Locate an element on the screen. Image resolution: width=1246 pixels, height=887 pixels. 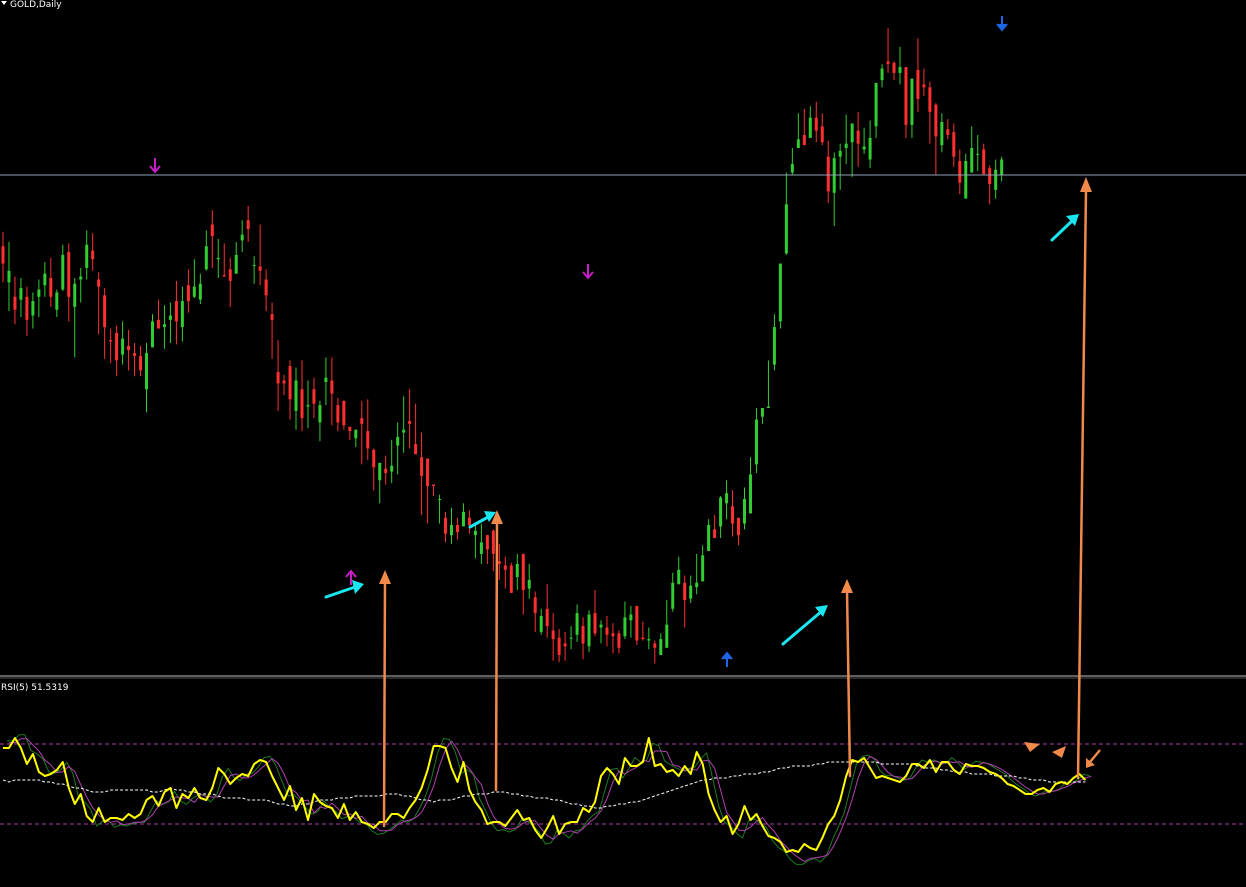
bear-candle is located at coordinates (511, 577).